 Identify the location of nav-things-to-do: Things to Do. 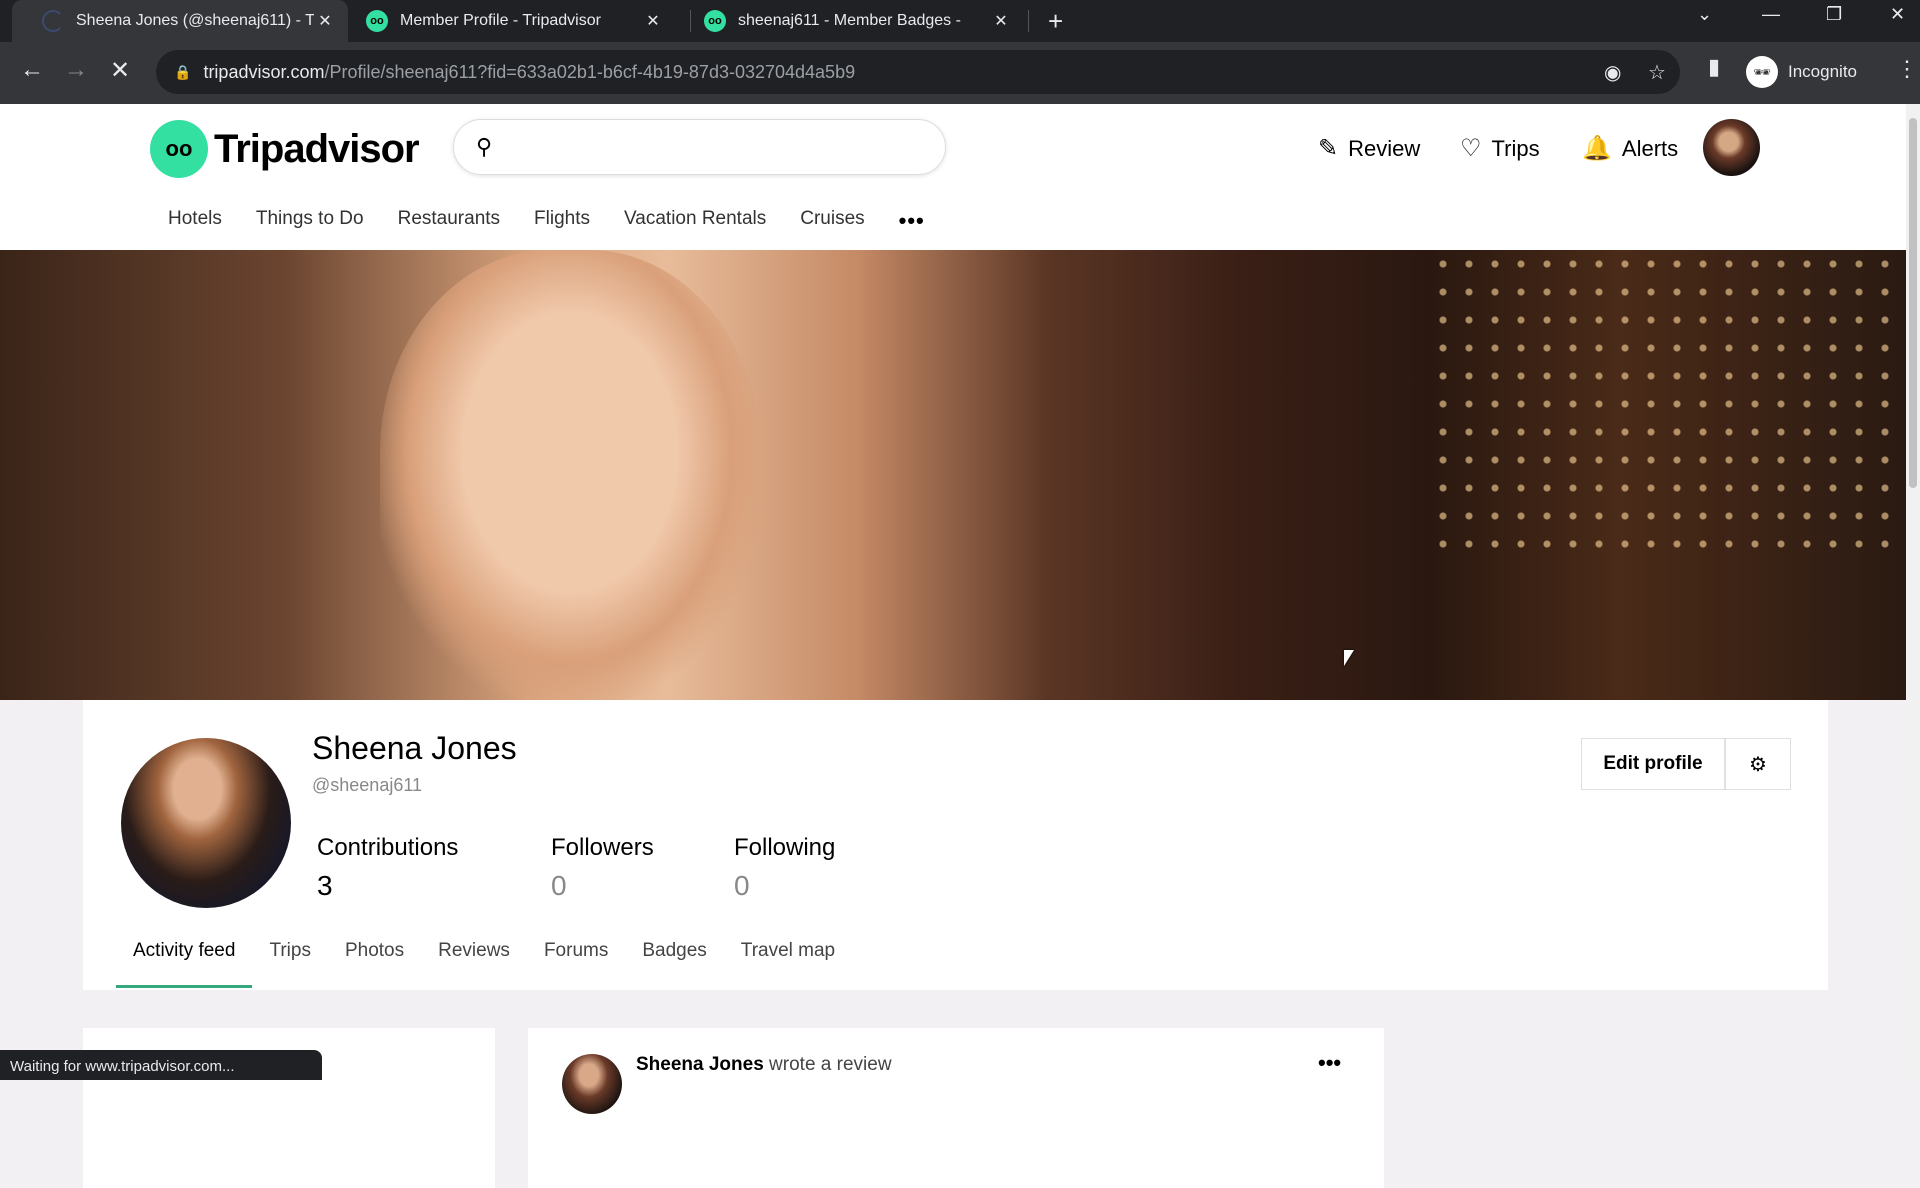
(310, 221).